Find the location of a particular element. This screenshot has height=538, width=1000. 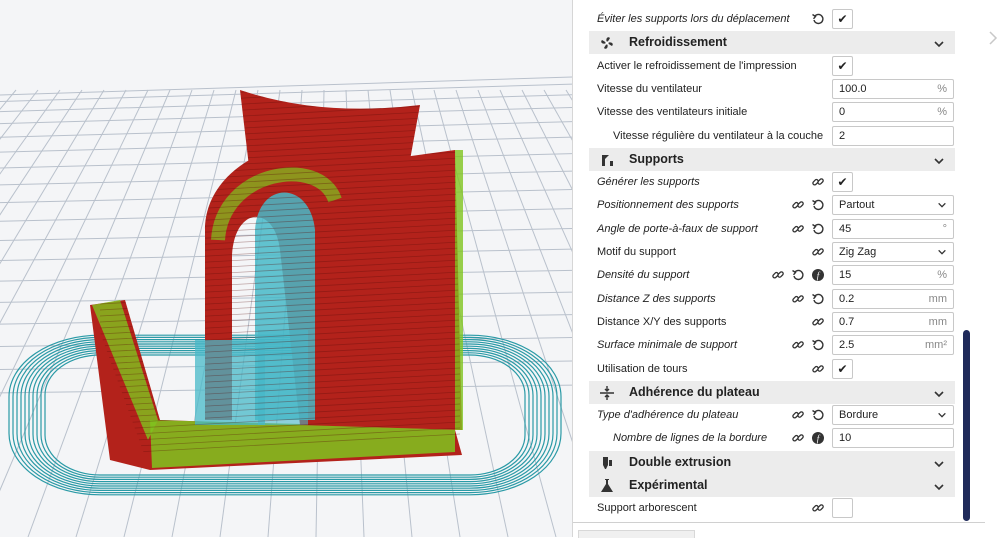

setting-row: Type d'adhérence du plateau Bordure is located at coordinates (774, 415).